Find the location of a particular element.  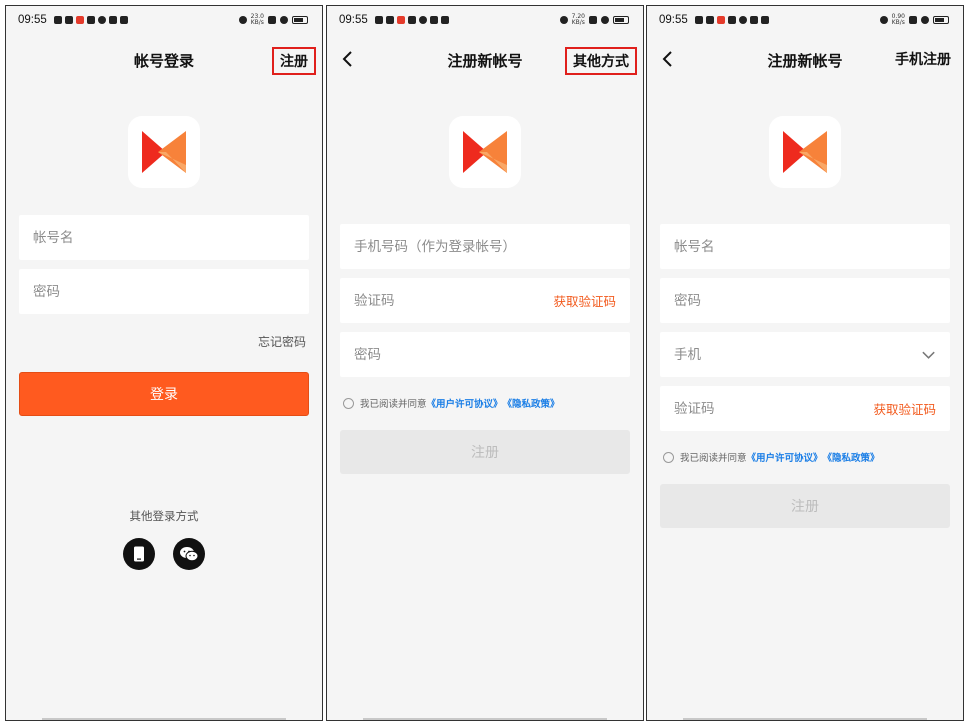

phone-select-field is located at coordinates (805, 354).